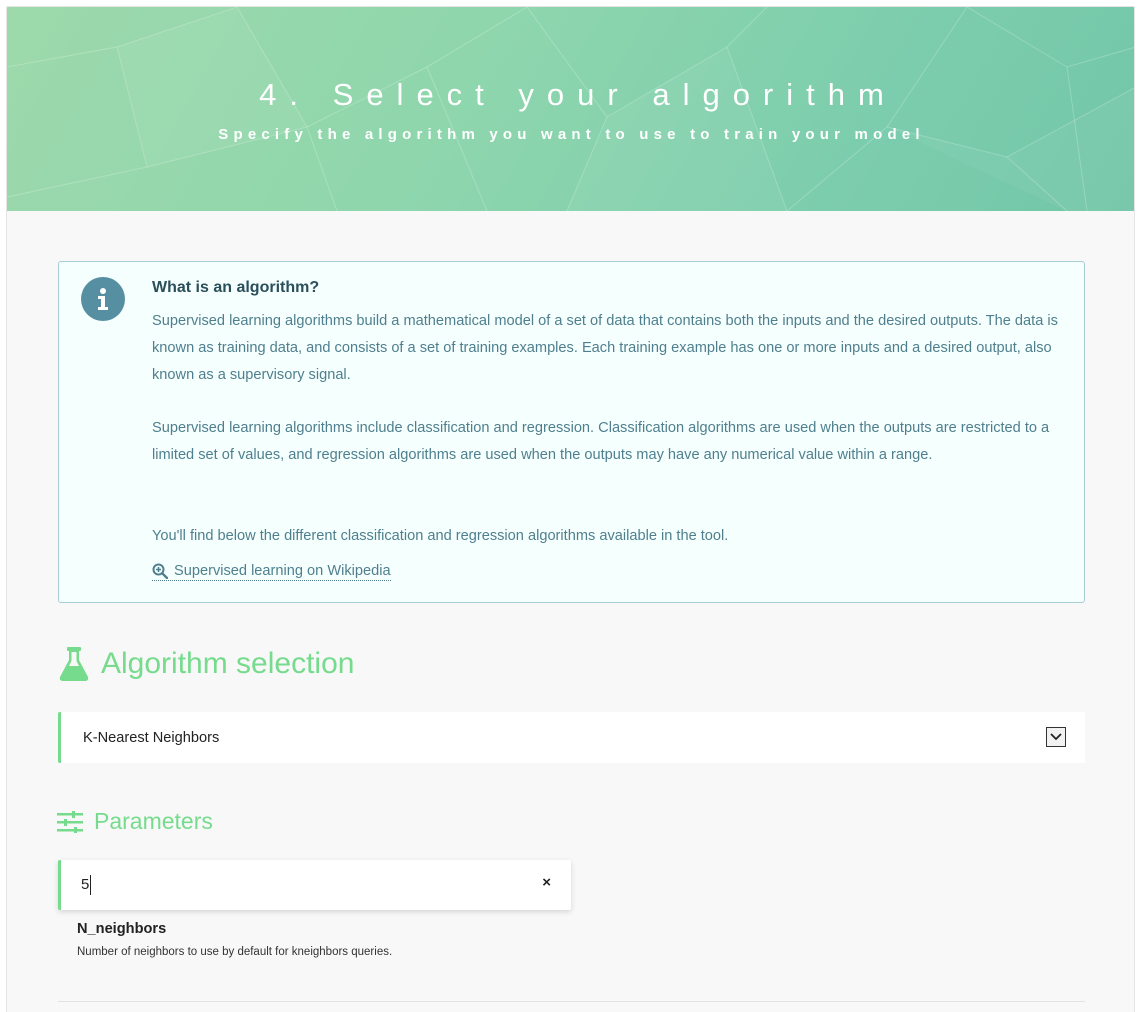 The width and height of the screenshot is (1142, 1012). I want to click on parameter-name: N_neighbors, so click(122, 929).